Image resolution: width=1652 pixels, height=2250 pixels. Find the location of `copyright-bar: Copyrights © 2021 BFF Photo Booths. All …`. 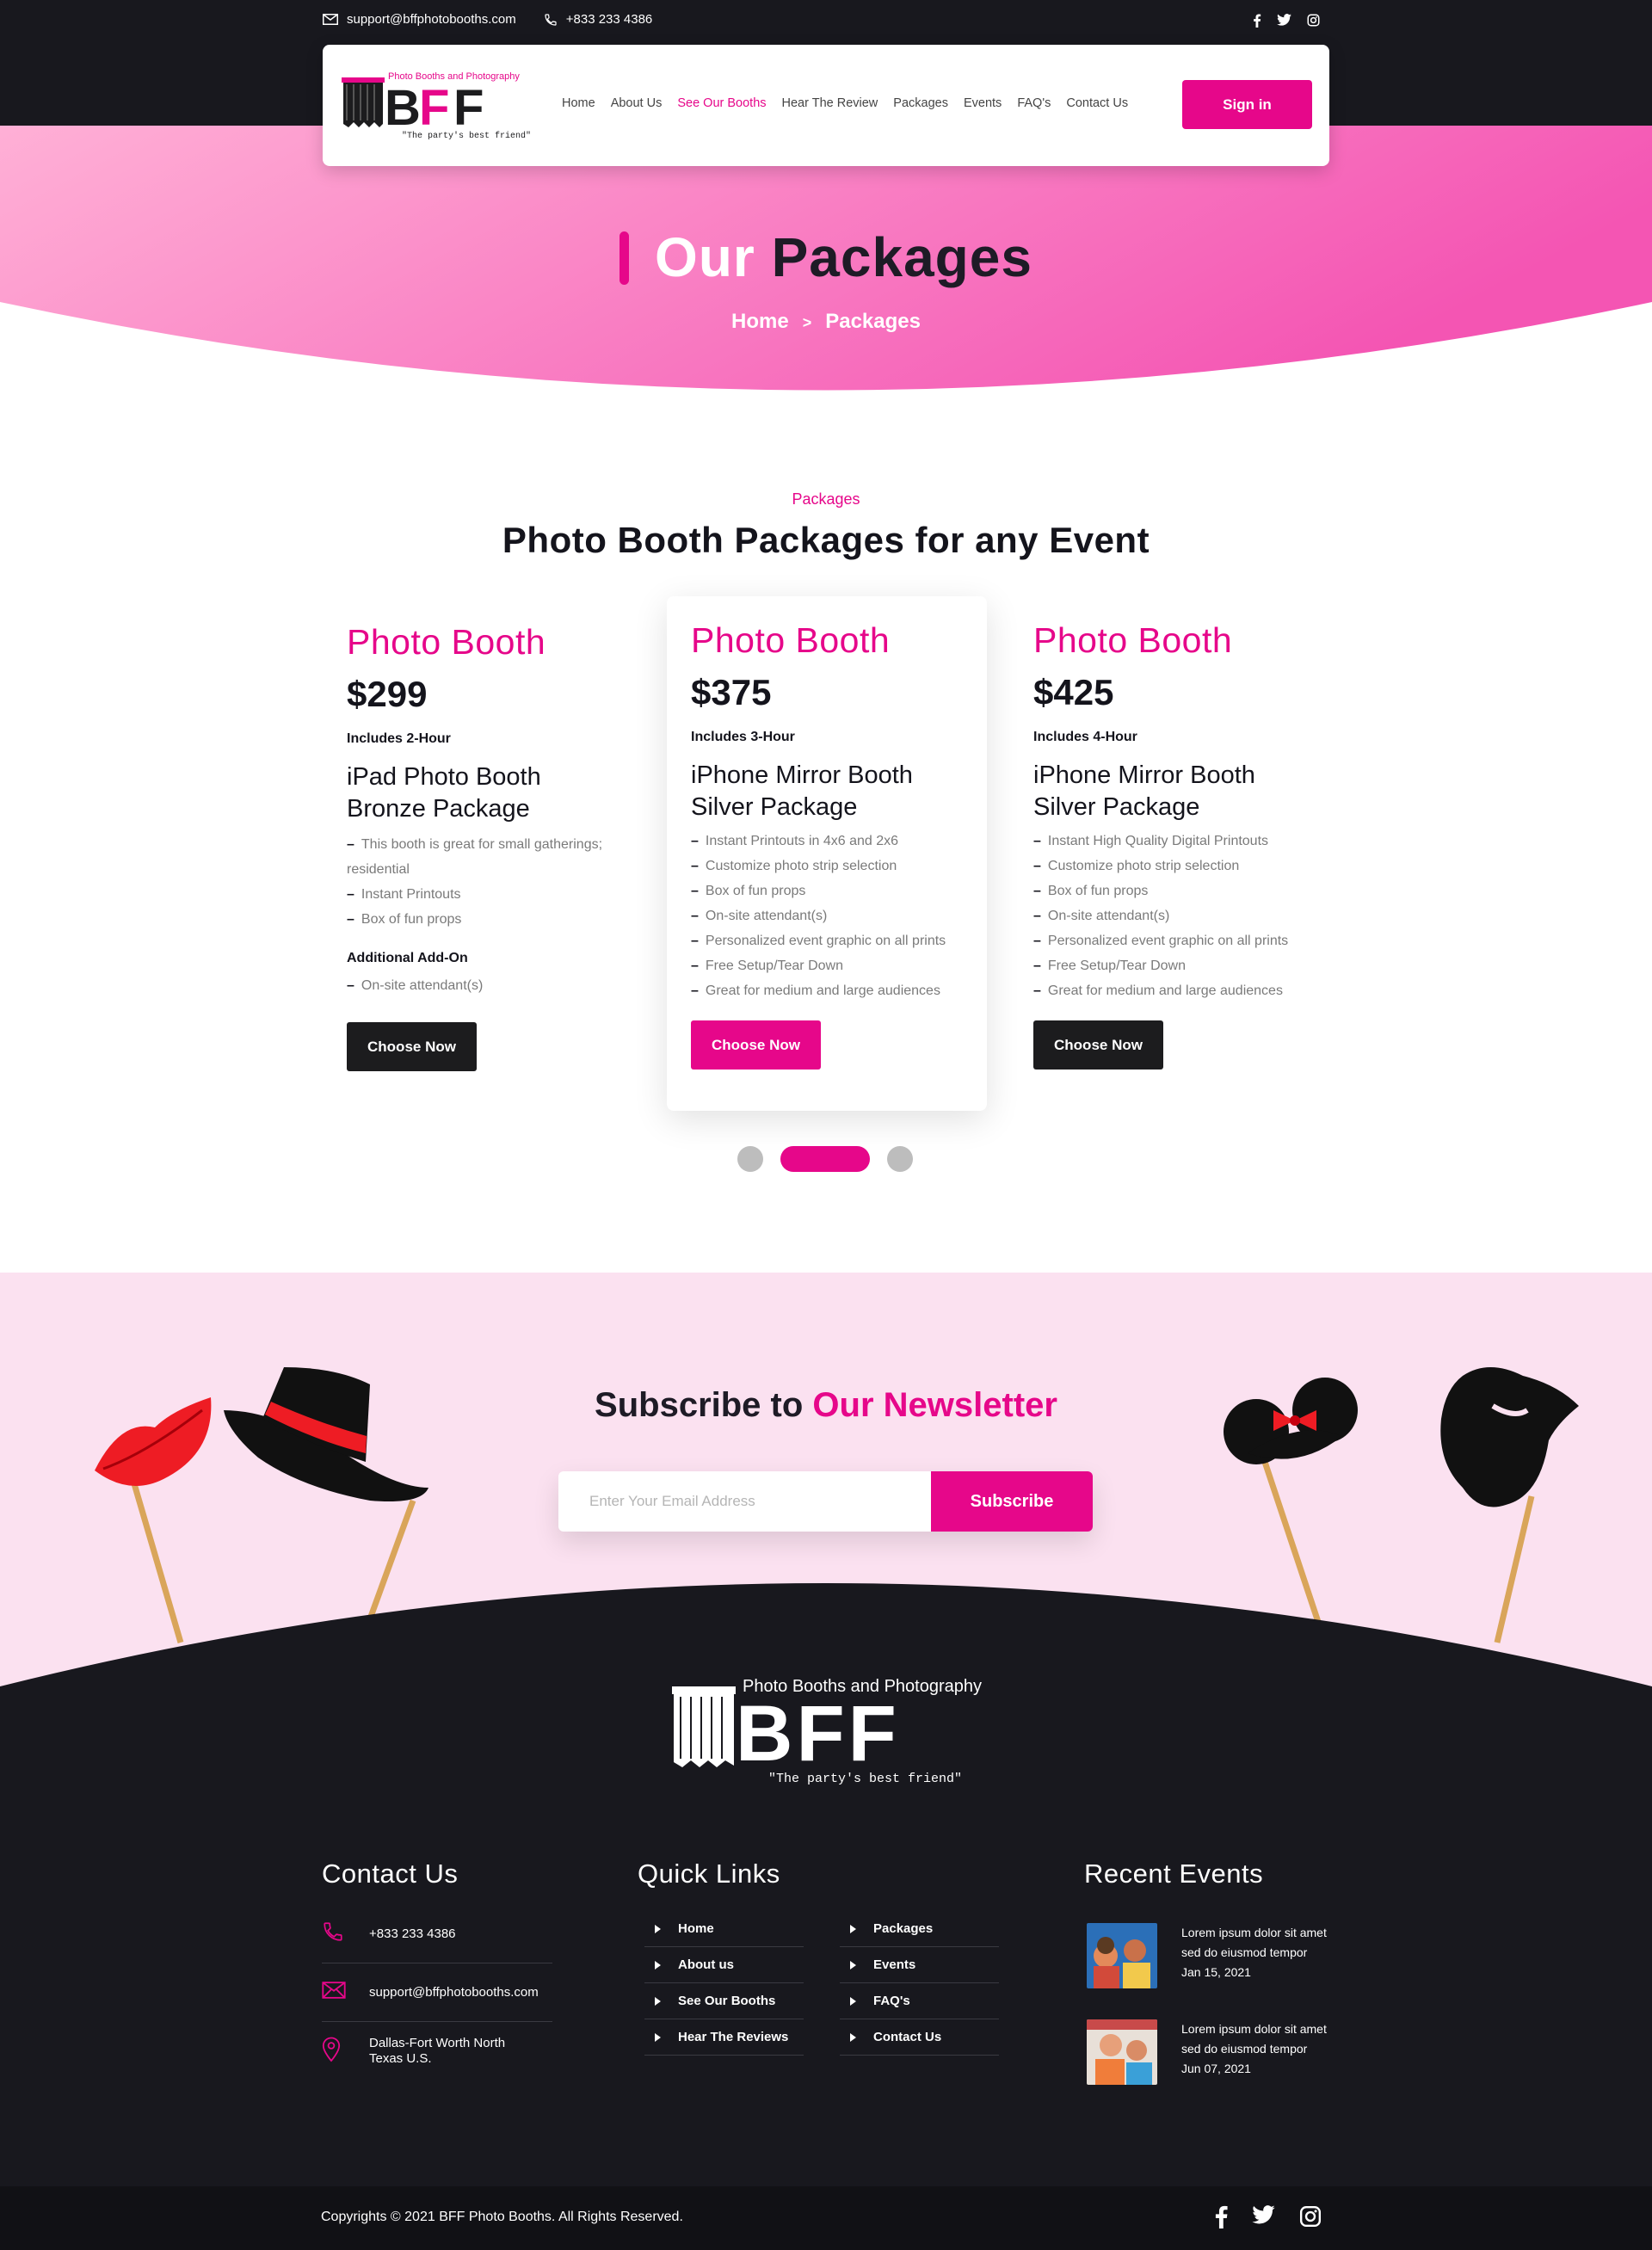

copyright-bar: Copyrights © 2021 BFF Photo Booths. All … is located at coordinates (826, 2218).